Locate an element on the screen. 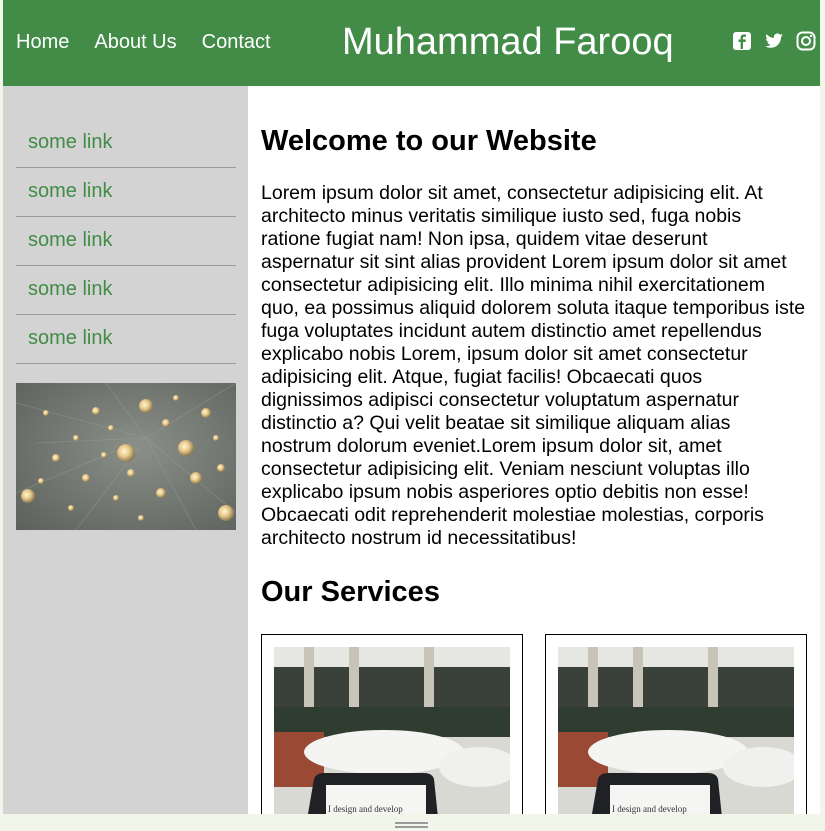  top-nav: Home About Us Contact is located at coordinates (156, 42).